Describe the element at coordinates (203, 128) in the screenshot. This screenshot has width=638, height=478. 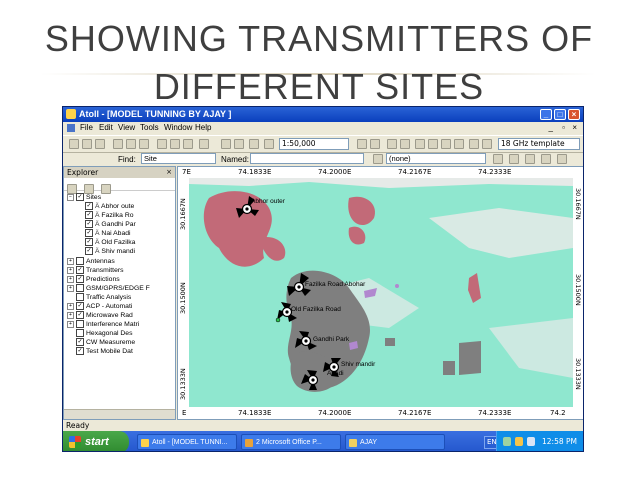
I see `menu-help: Help` at that location.